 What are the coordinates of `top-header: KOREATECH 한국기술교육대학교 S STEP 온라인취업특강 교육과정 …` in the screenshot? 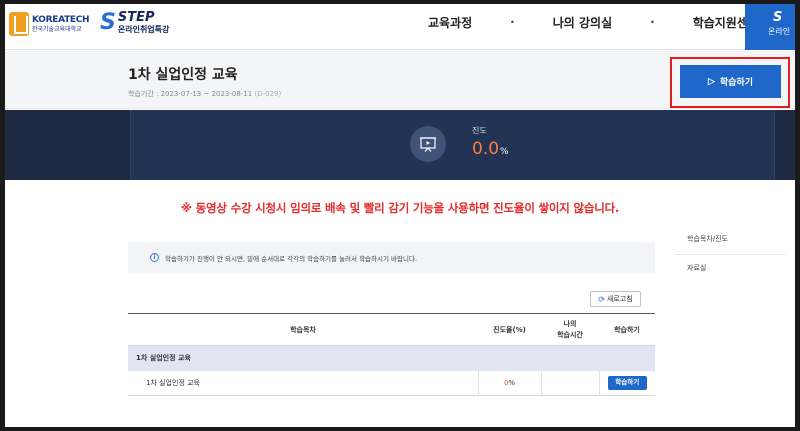 It's located at (400, 27).